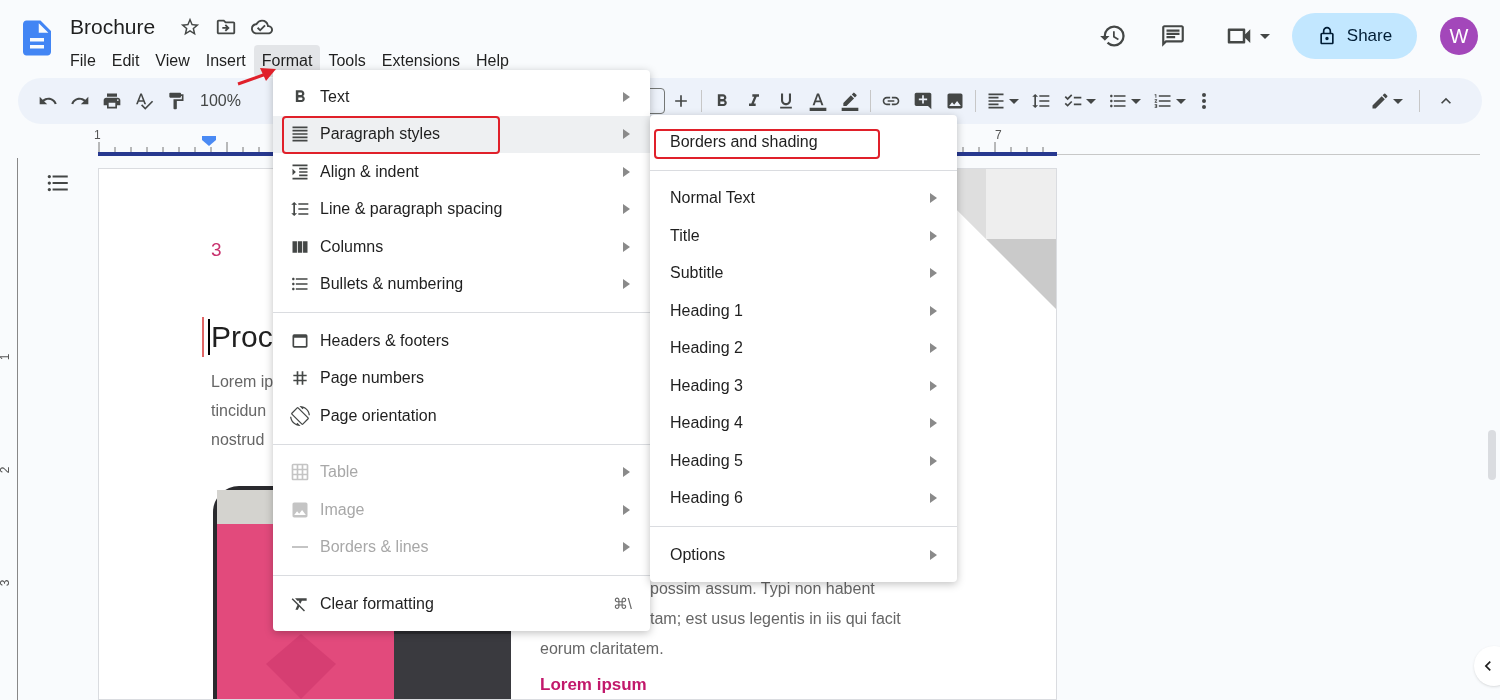 The height and width of the screenshot is (700, 1500). What do you see at coordinates (803, 461) in the screenshot?
I see `menu-item: Heading 5` at bounding box center [803, 461].